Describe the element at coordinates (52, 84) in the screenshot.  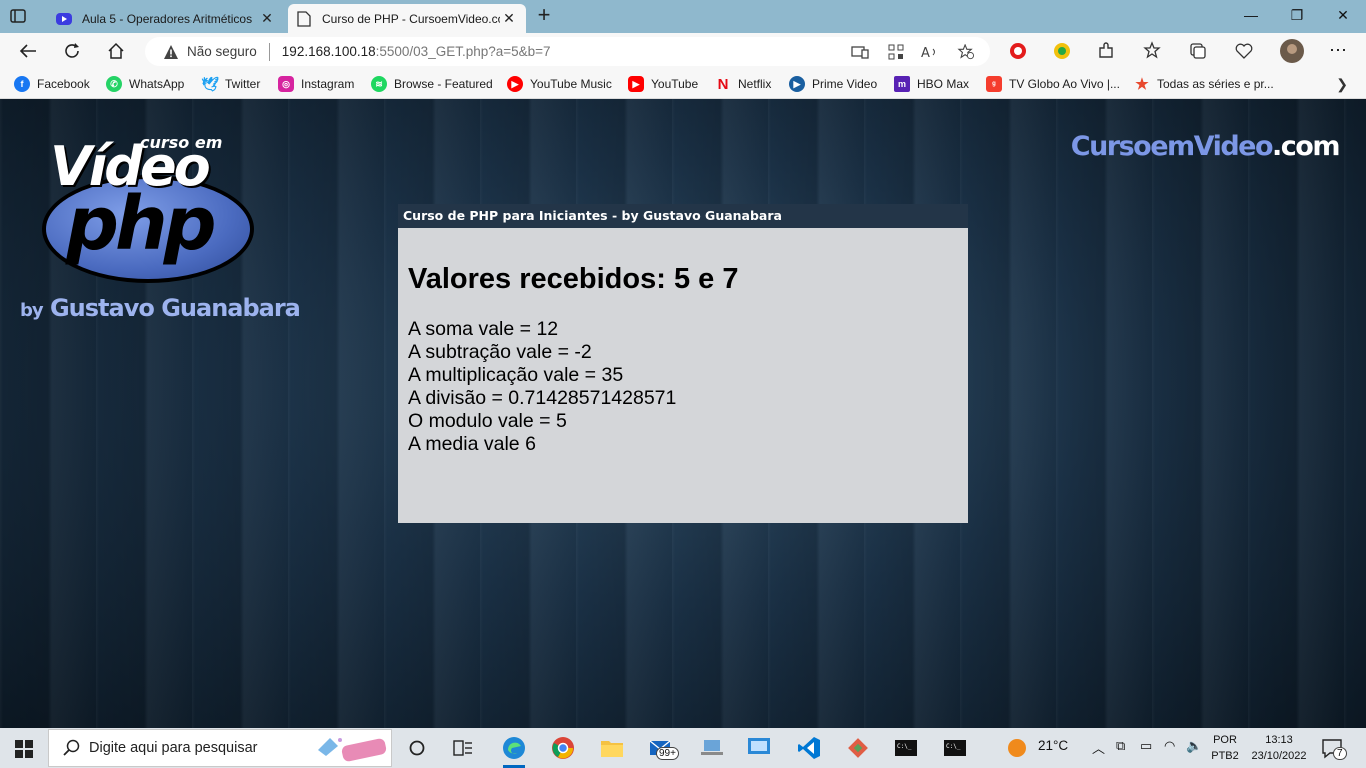
I see `bookmark-facebook: f Facebook` at that location.